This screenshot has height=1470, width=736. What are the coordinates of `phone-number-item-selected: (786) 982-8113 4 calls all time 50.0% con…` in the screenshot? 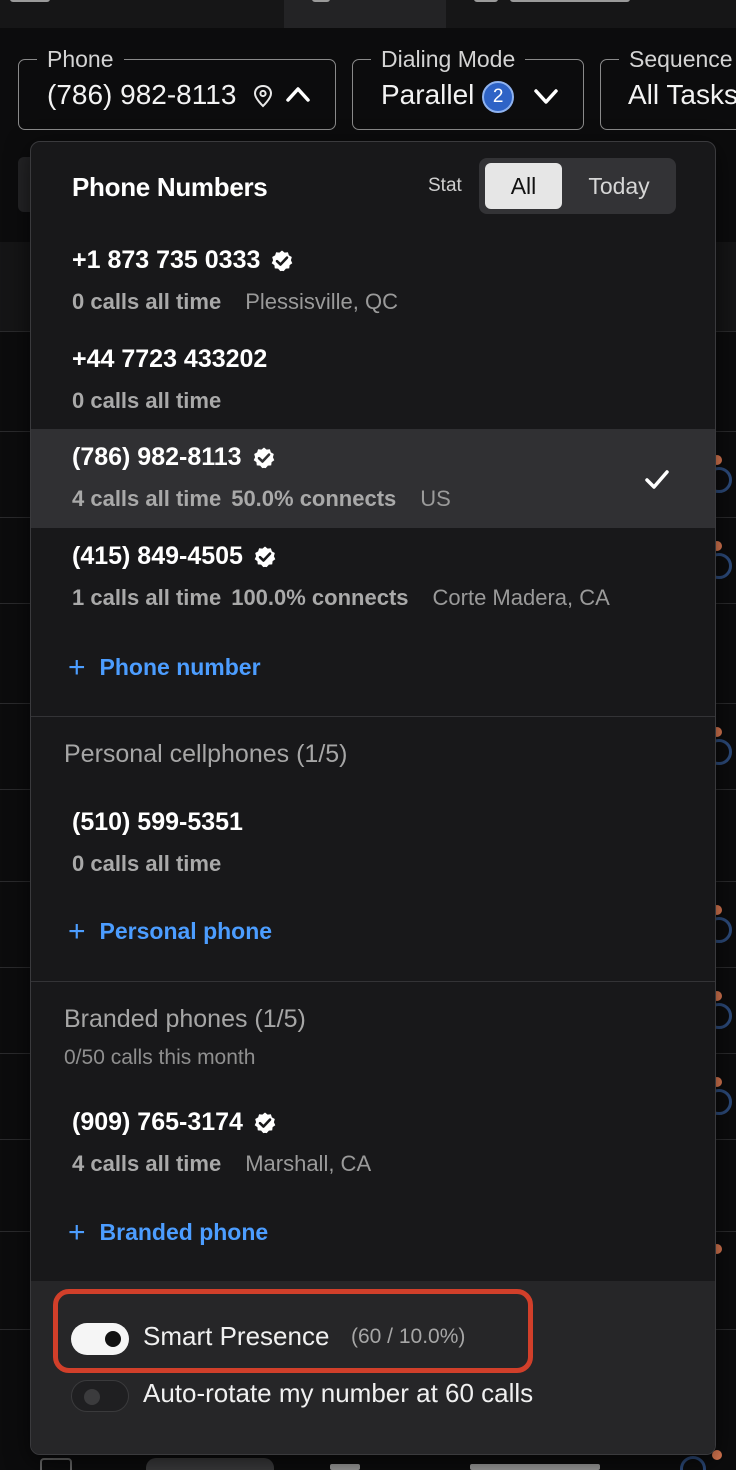 It's located at (373, 478).